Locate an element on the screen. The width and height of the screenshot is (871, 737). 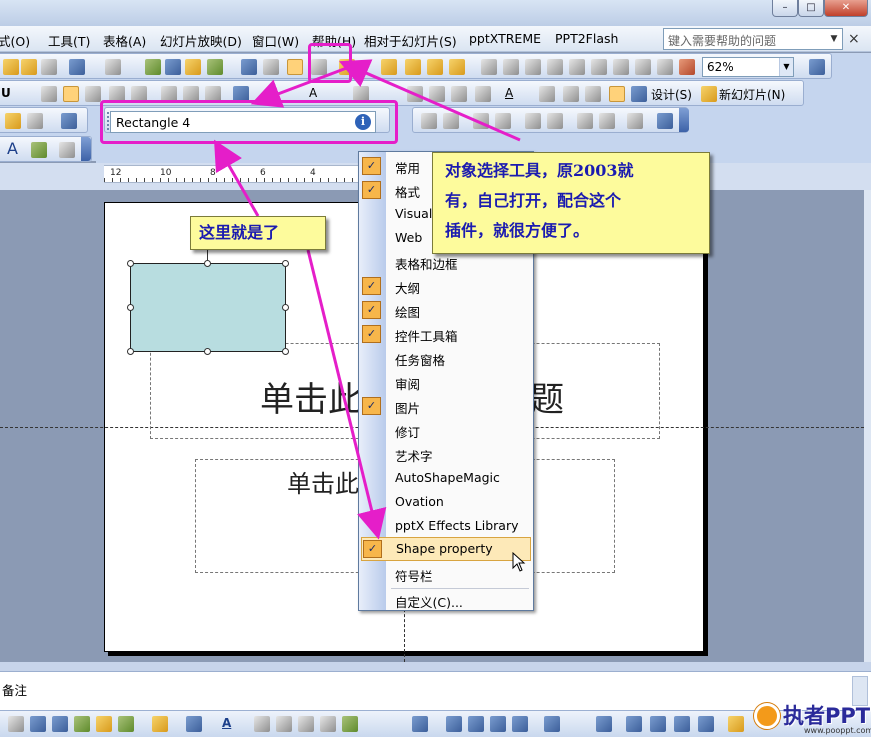
menu-item-task-pane: 任务窗格 is located at coordinates (446, 358).